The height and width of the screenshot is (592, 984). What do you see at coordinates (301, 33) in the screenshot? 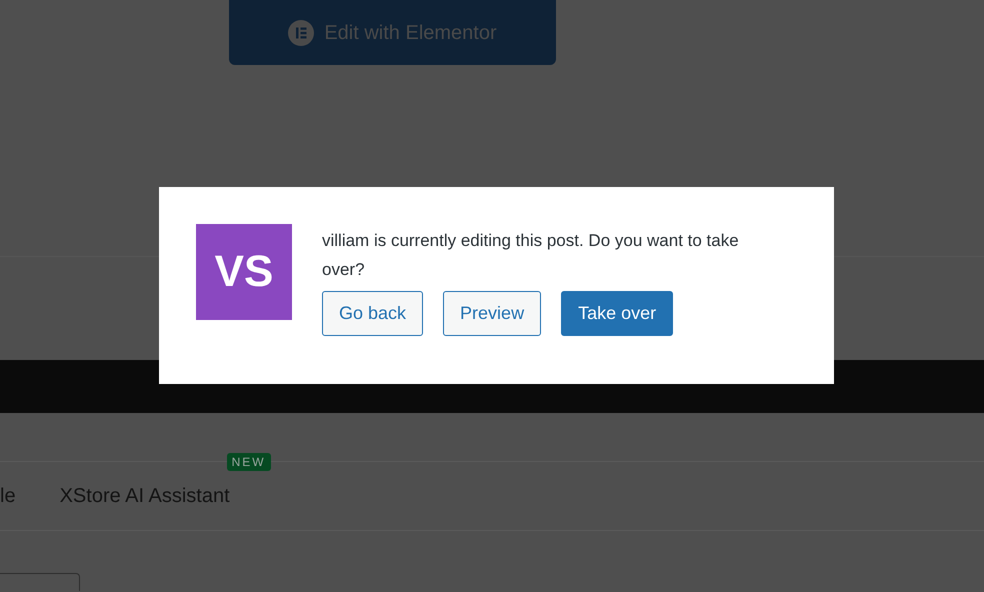
I see `elementor-logo-icon` at bounding box center [301, 33].